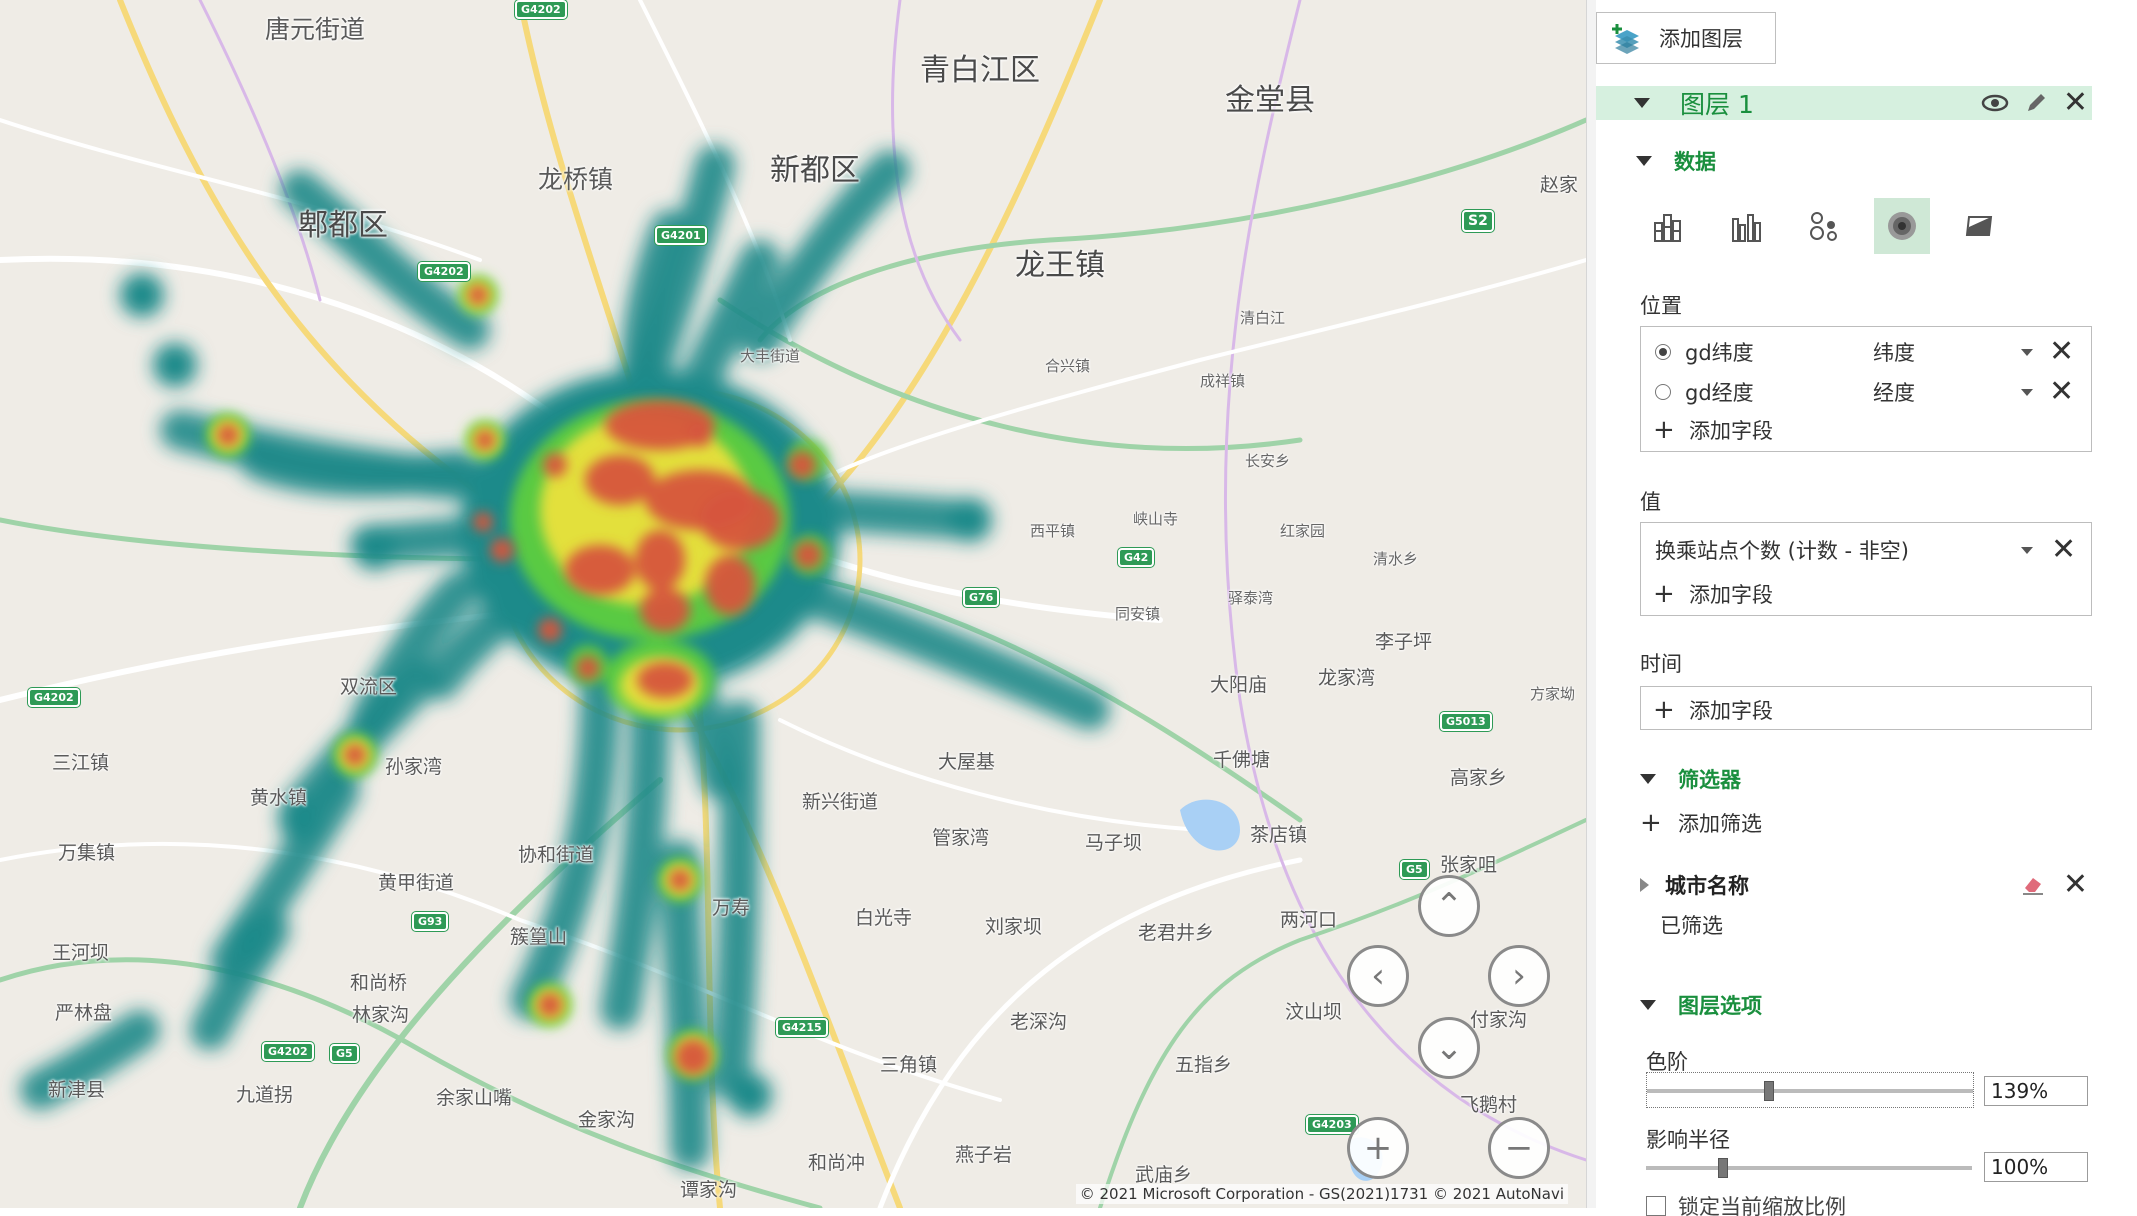  I want to click on place-label: 万集镇, so click(87, 853).